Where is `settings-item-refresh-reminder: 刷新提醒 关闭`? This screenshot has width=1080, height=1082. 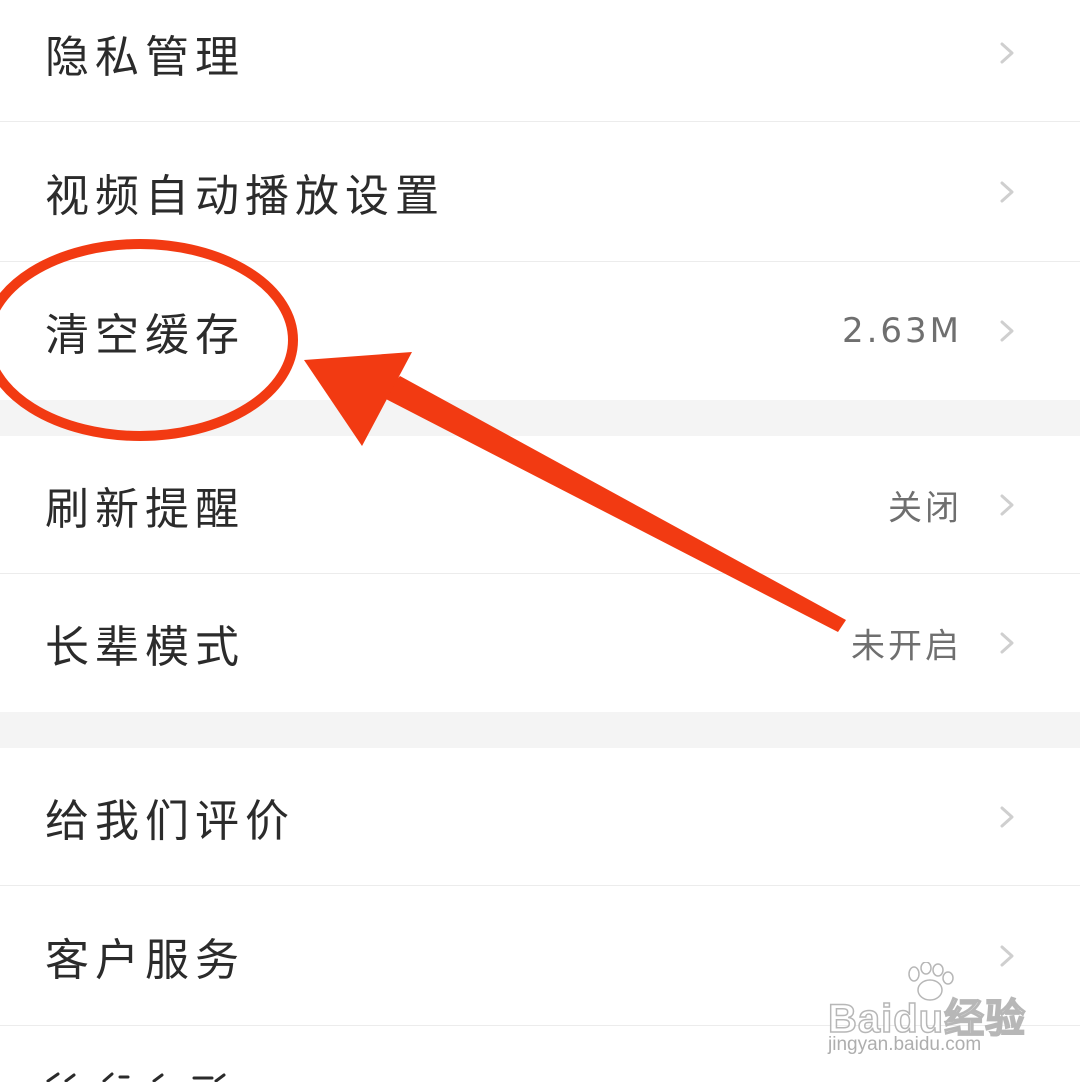
settings-item-refresh-reminder: 刷新提醒 关闭 is located at coordinates (540, 505).